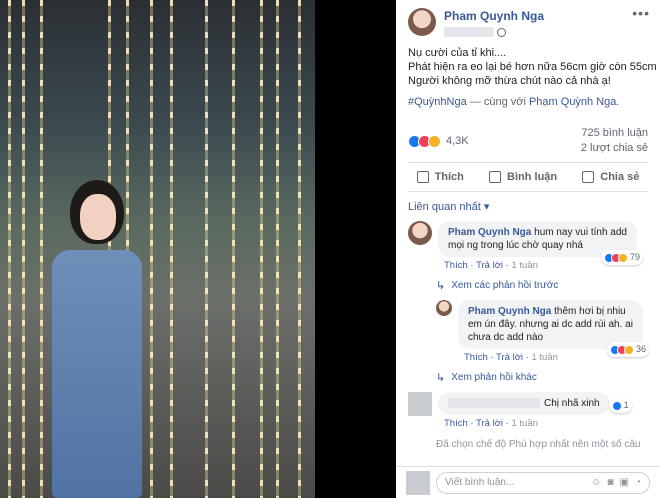 Image resolution: width=660 pixels, height=498 pixels. Describe the element at coordinates (550, 324) in the screenshot. I see `reply-text: em ún đây. nhưng ai dc add rùi ah. ai` at that location.